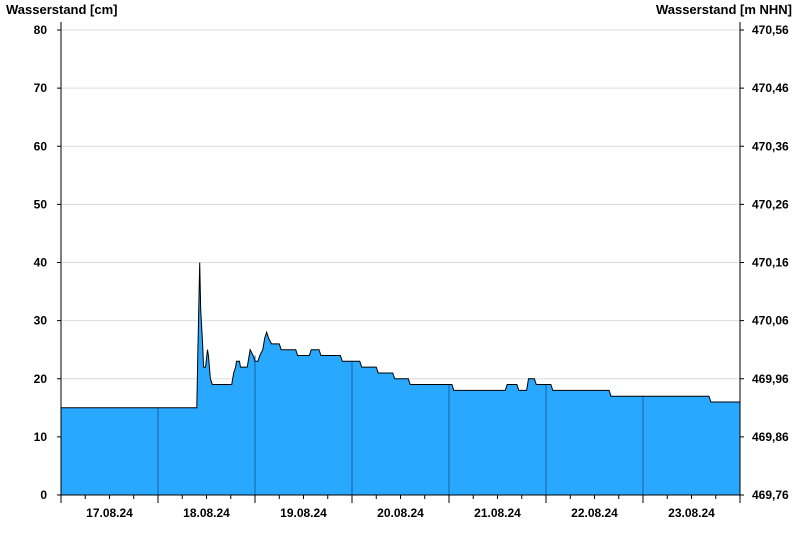 The height and width of the screenshot is (550, 800). I want to click on y-tick-label-right-1: 469,86, so click(770, 437).